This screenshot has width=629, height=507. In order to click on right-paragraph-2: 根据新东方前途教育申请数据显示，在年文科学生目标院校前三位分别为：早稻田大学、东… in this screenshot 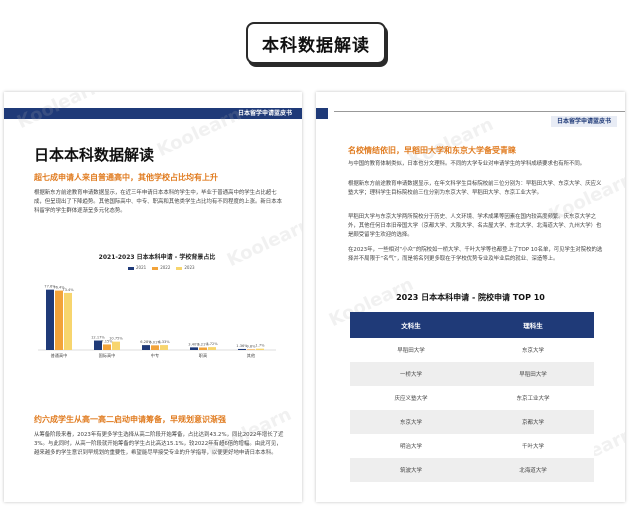, I will do `click(475, 188)`.